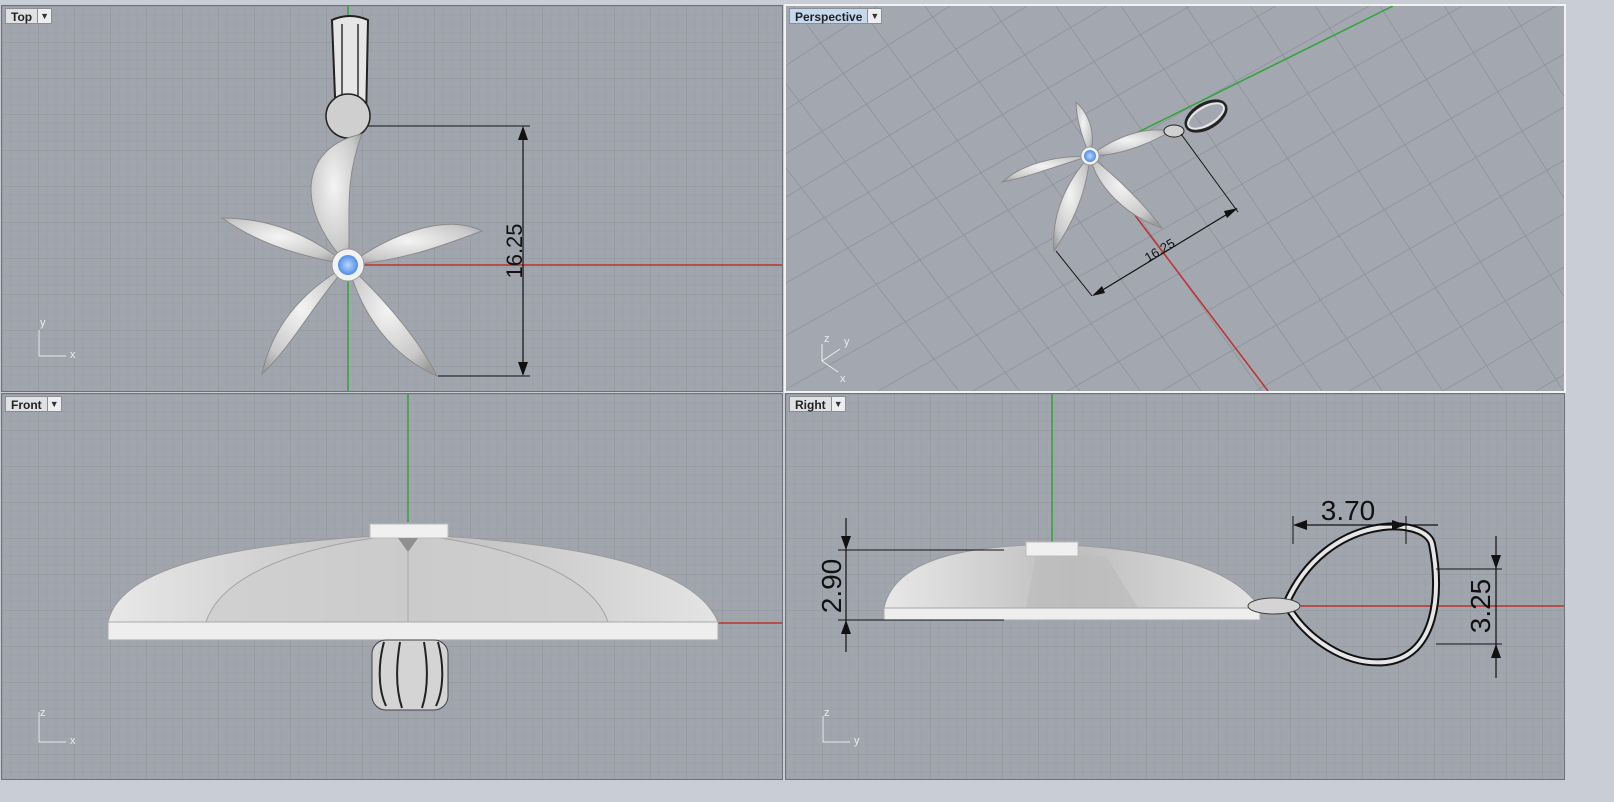 The width and height of the screenshot is (1614, 802). What do you see at coordinates (514, 250) in the screenshot?
I see `dimension-text-top: 16.25` at bounding box center [514, 250].